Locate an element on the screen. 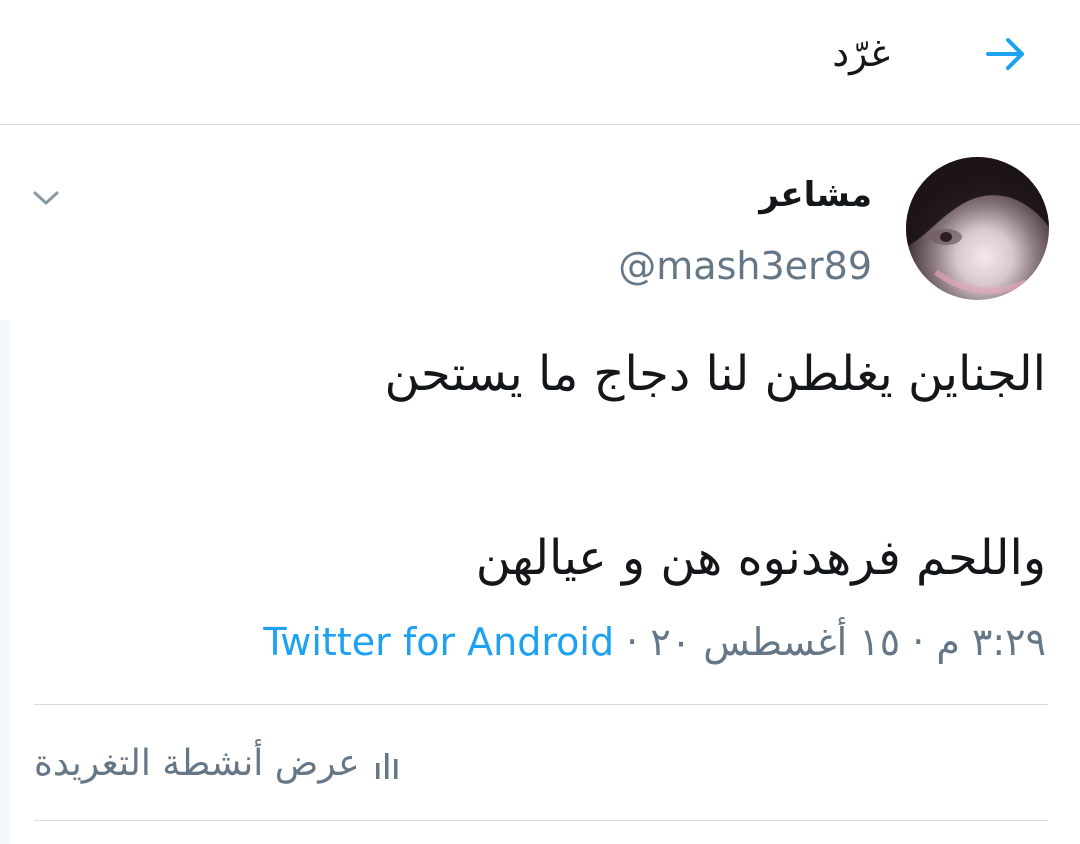 Image resolution: width=1080 pixels, height=844 pixels. tweet-text-line: الجناين يغلطن لنا دجاج ما يستحن is located at coordinates (715, 374).